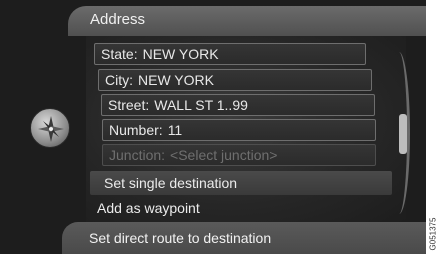  I want to click on street-field: Street: WALL ST 1..99, so click(238, 105).